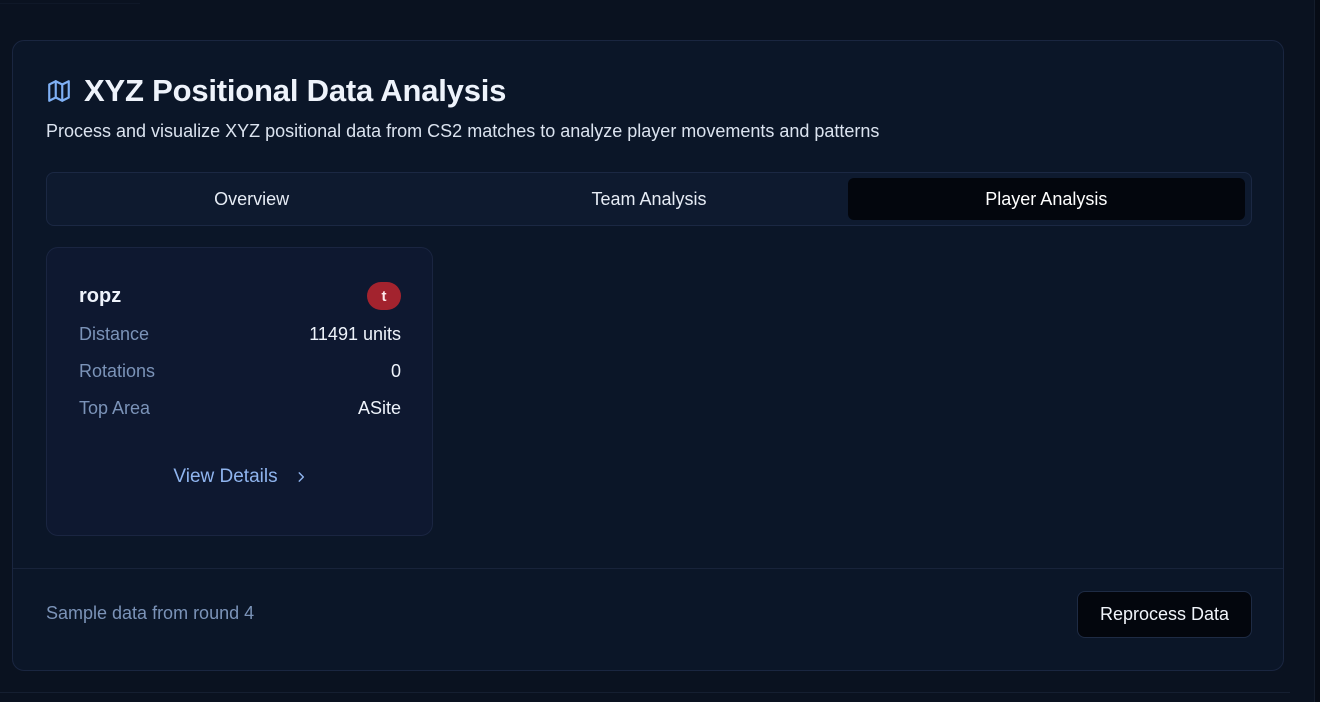  I want to click on next-section-border, so click(645, 692).